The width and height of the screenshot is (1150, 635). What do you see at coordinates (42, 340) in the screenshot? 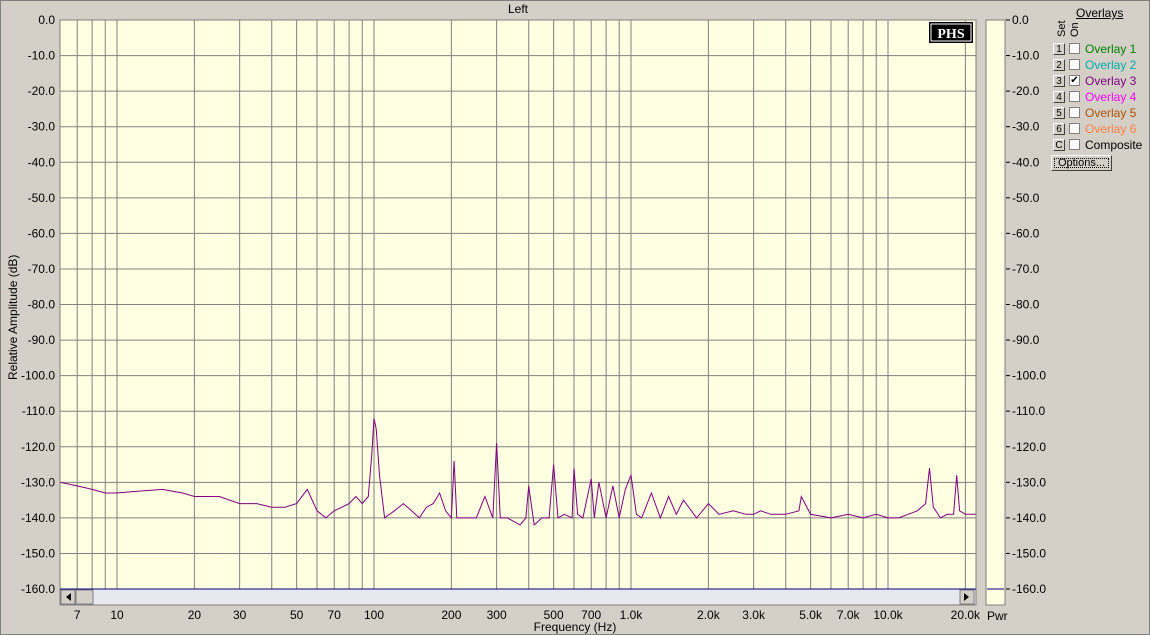
I see `y-tick-label: -90.0` at bounding box center [42, 340].